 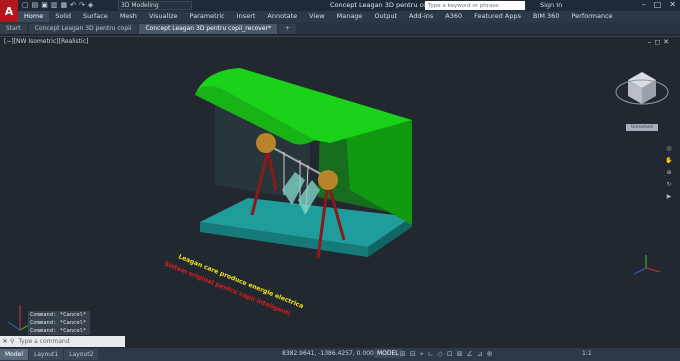 I want to click on command-input: ✕ ⚲ Type a command, so click(x=62, y=341).